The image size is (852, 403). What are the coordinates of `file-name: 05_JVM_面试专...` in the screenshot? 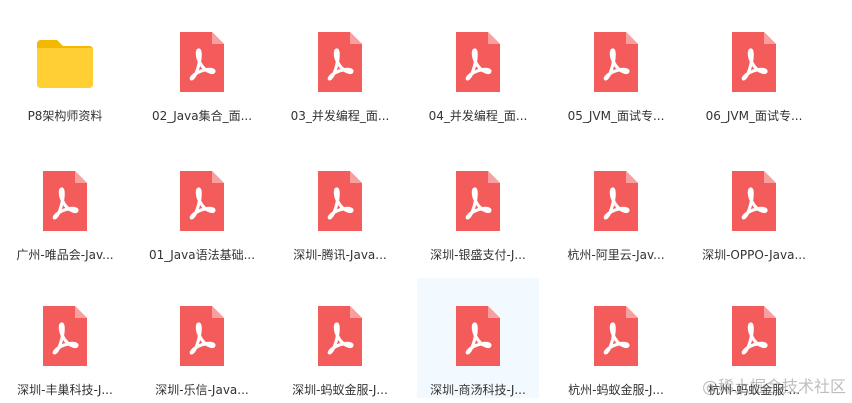 It's located at (616, 116).